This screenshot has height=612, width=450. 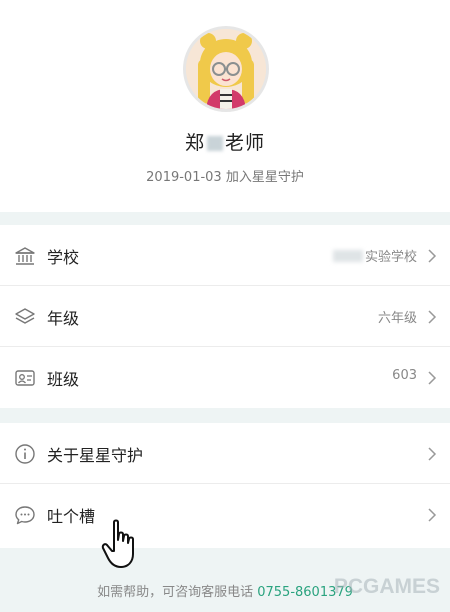 I want to click on feedback-row: 吐个槽, so click(x=225, y=514).